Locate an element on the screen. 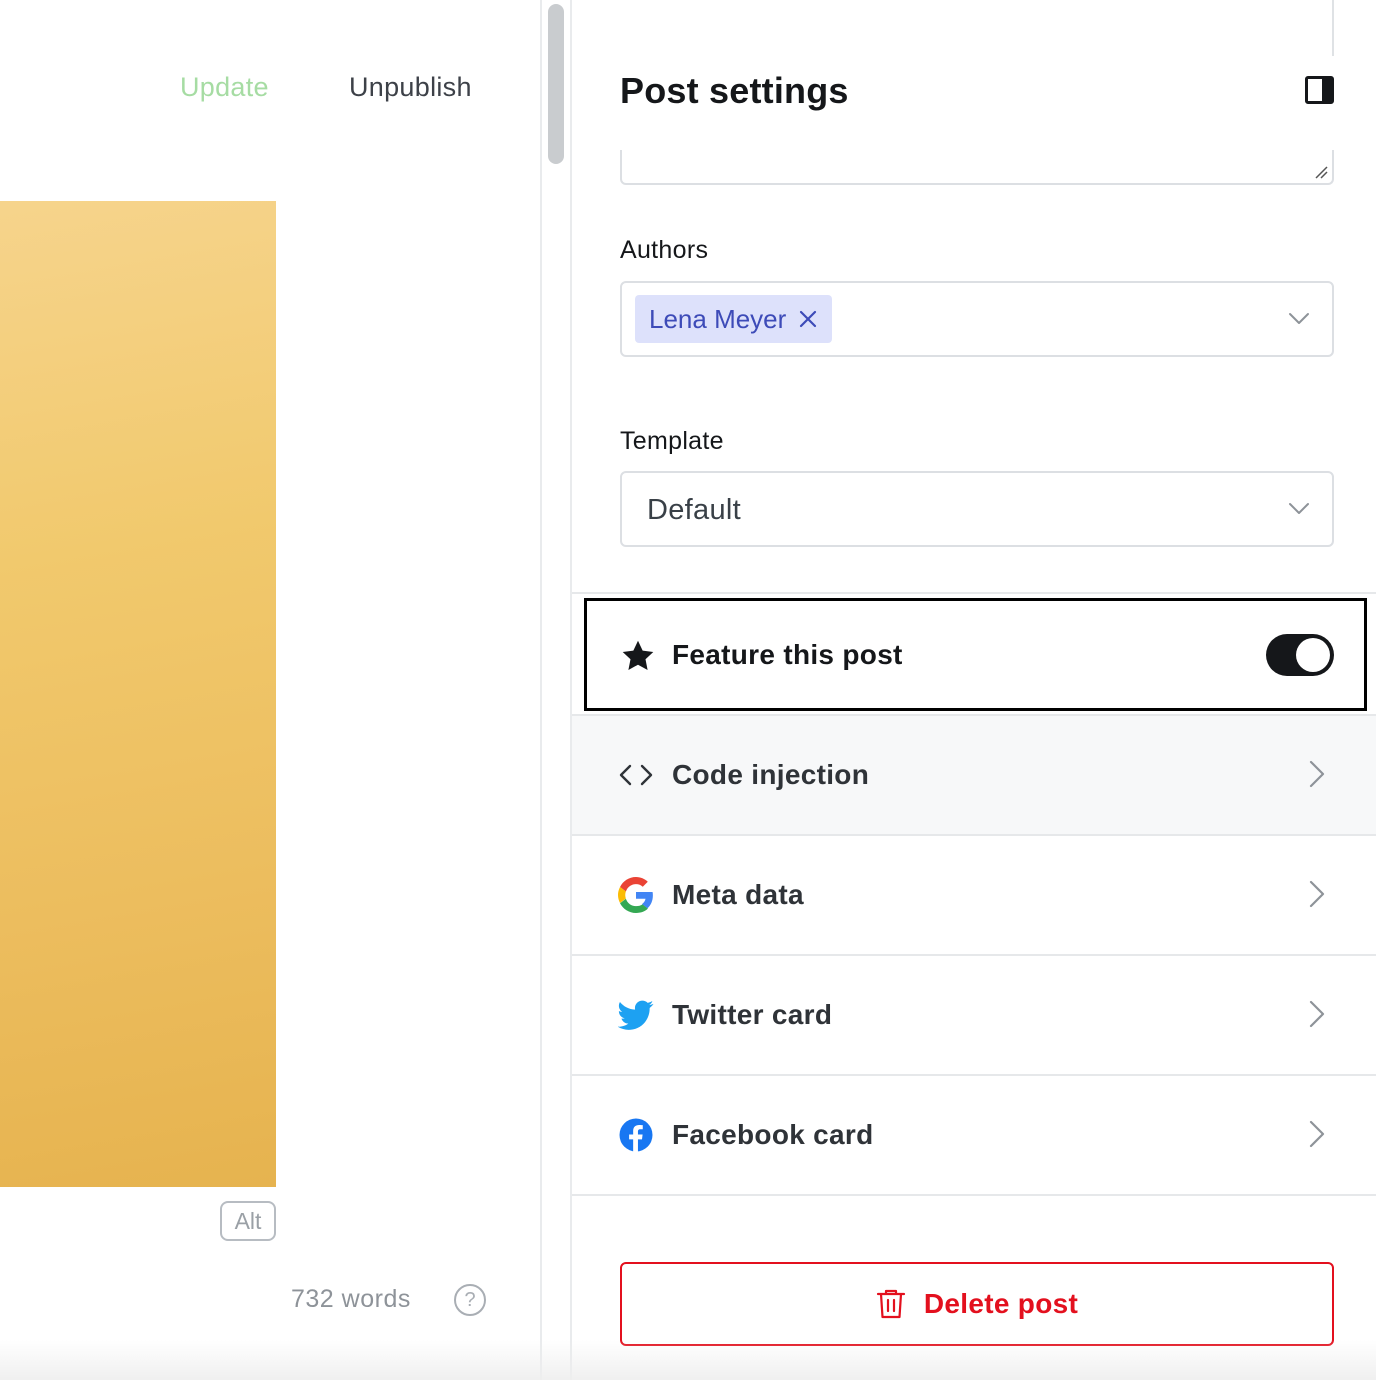 The height and width of the screenshot is (1380, 1376). help-icon: ? is located at coordinates (470, 1300).